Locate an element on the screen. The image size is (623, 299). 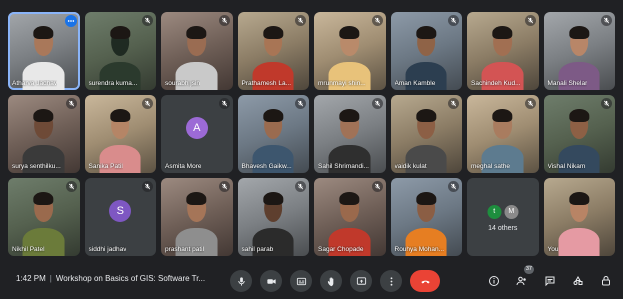
activities-button is located at coordinates (578, 281).